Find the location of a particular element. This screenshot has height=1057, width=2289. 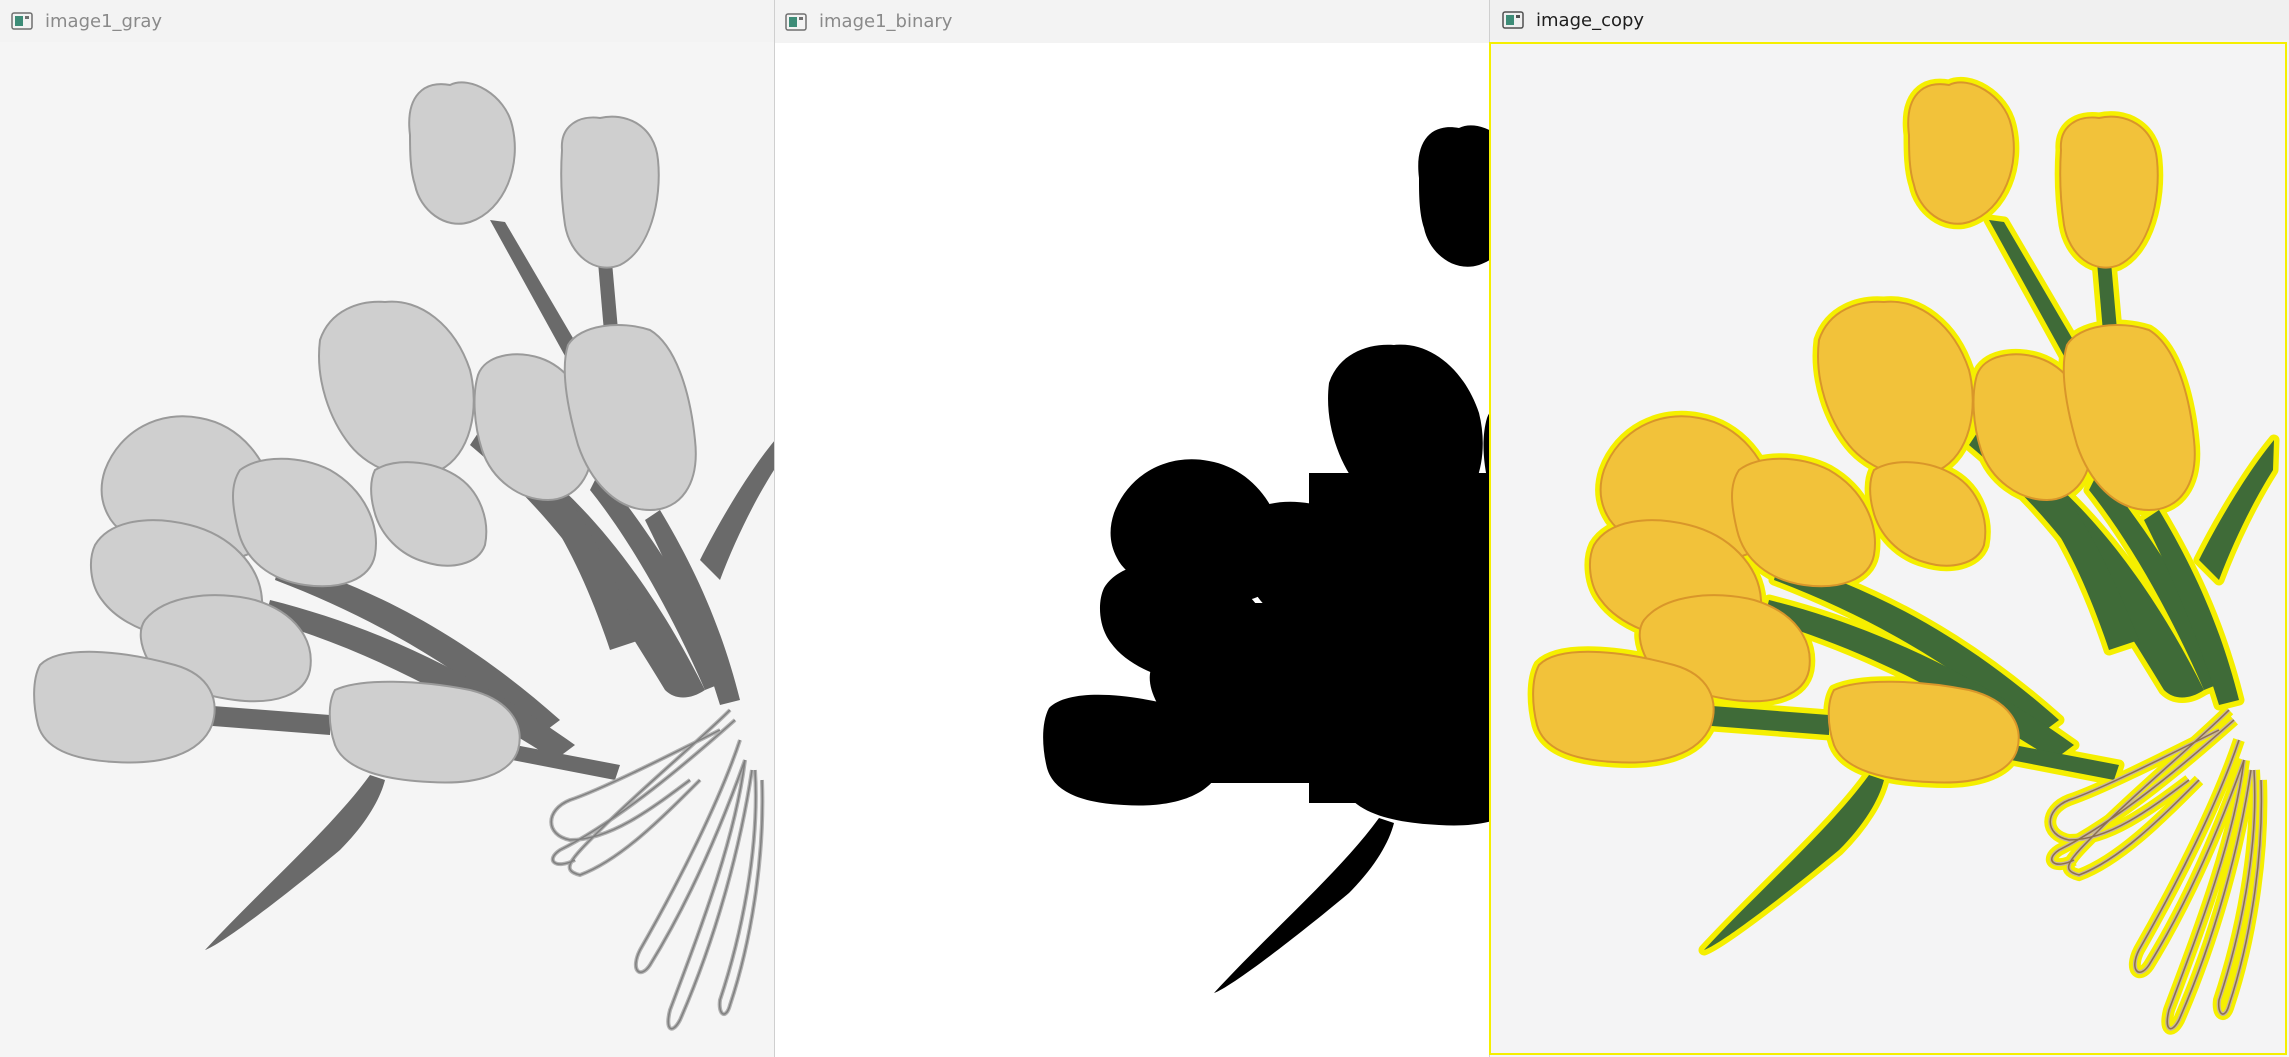

copy-window-titlebar: image_copy is located at coordinates (1889, 20).